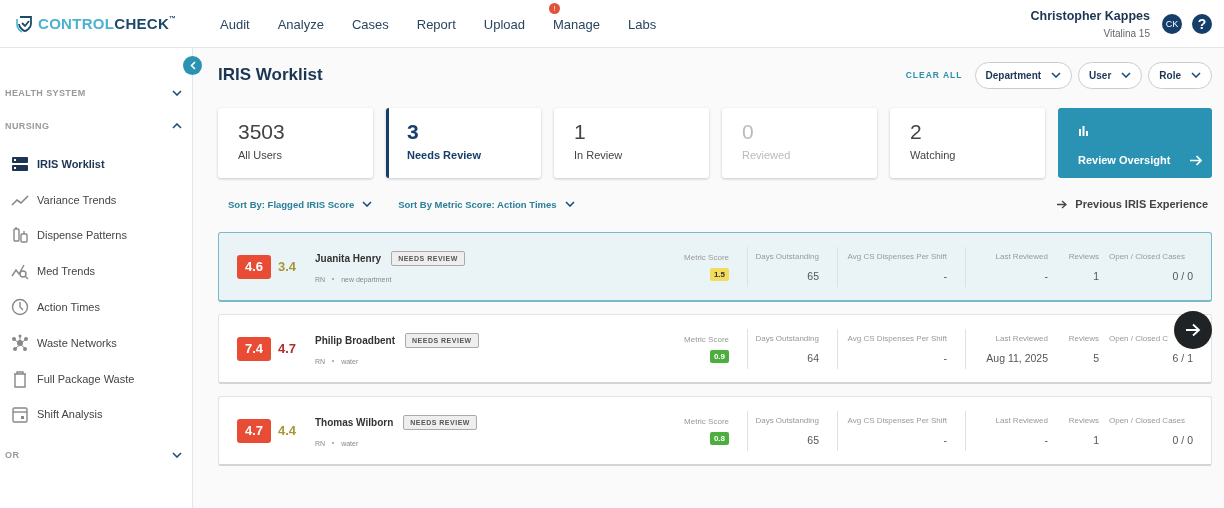  I want to click on user-name: Christopher Kappes, so click(1090, 15).